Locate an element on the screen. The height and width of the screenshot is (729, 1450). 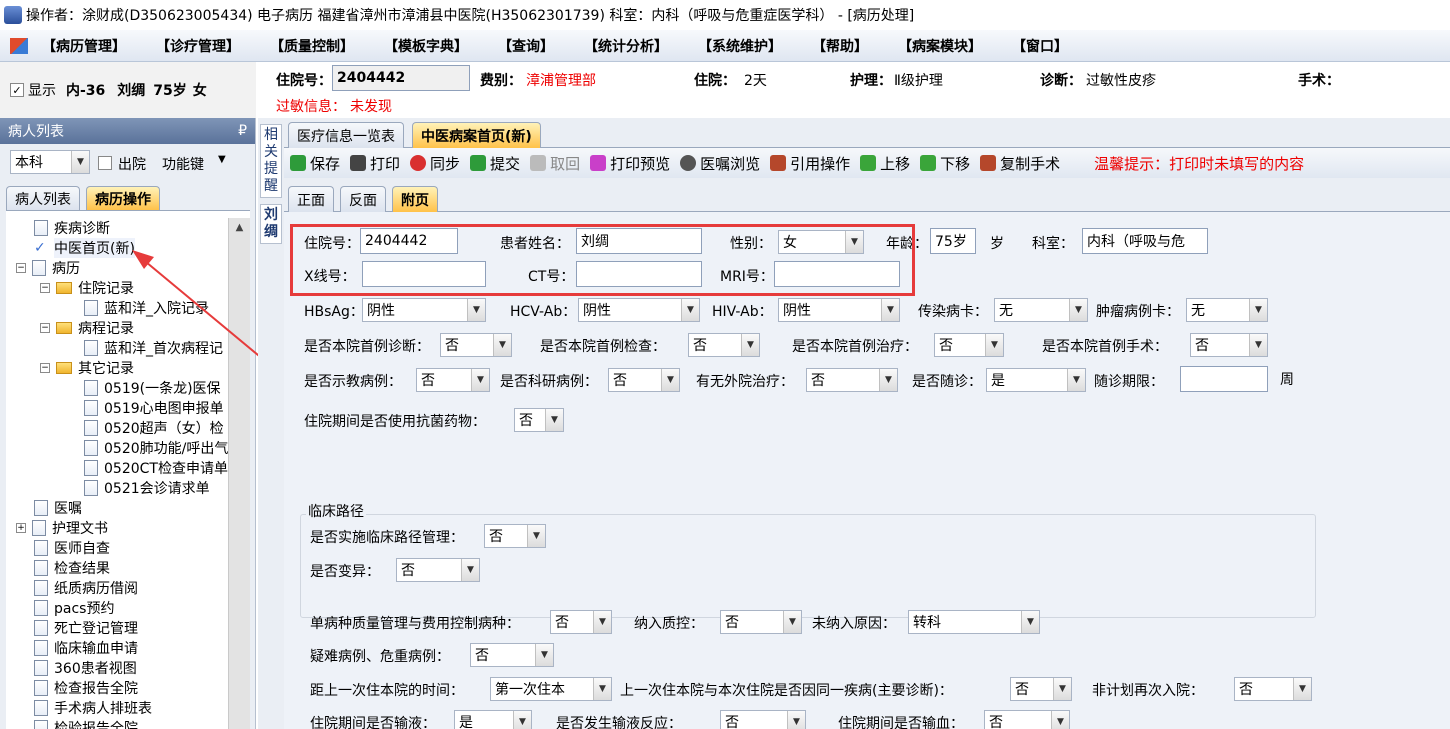
patient-name-tab: 刘绸 is located at coordinates (271, 224).